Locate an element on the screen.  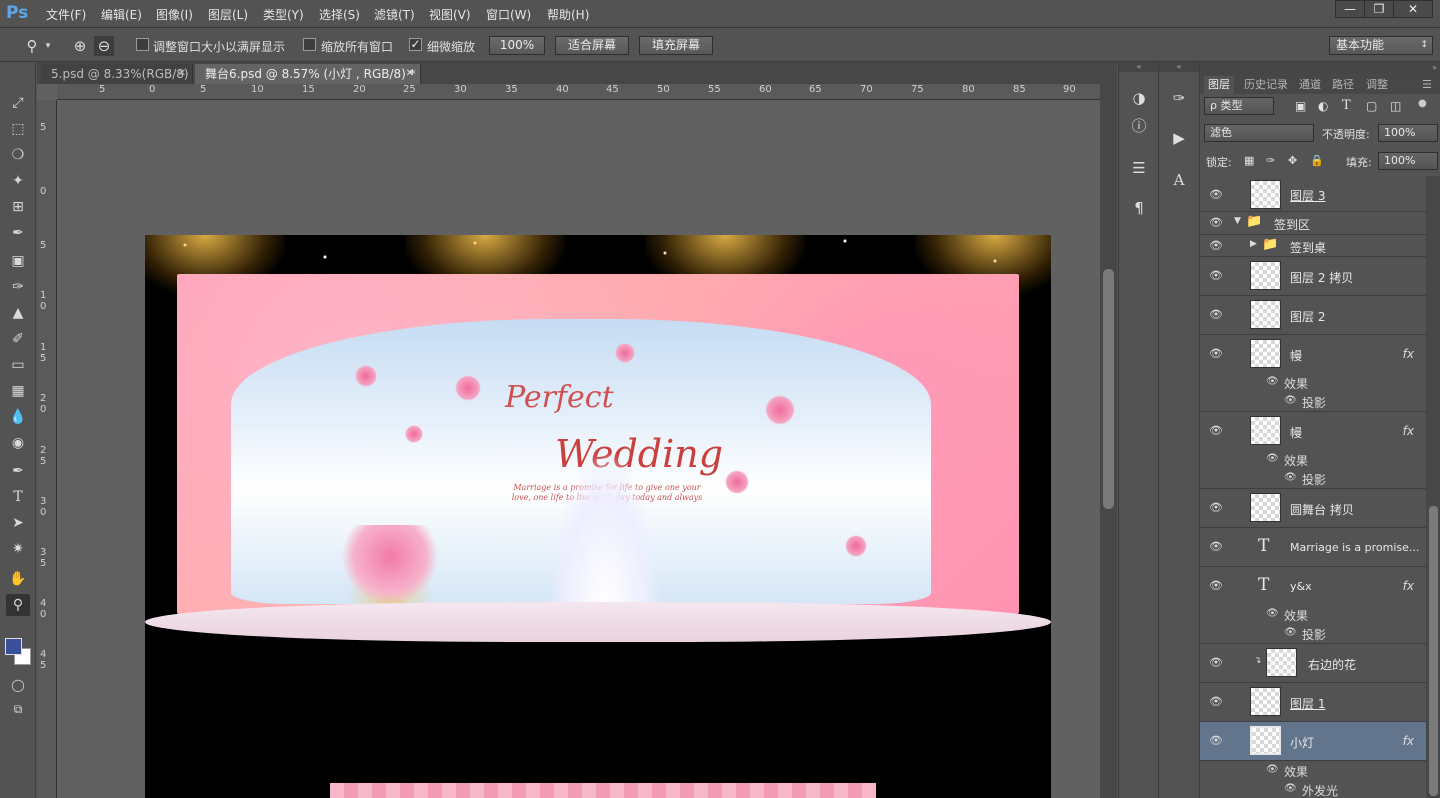
lock-pixels-icon: ✑ is located at coordinates (1270, 160).